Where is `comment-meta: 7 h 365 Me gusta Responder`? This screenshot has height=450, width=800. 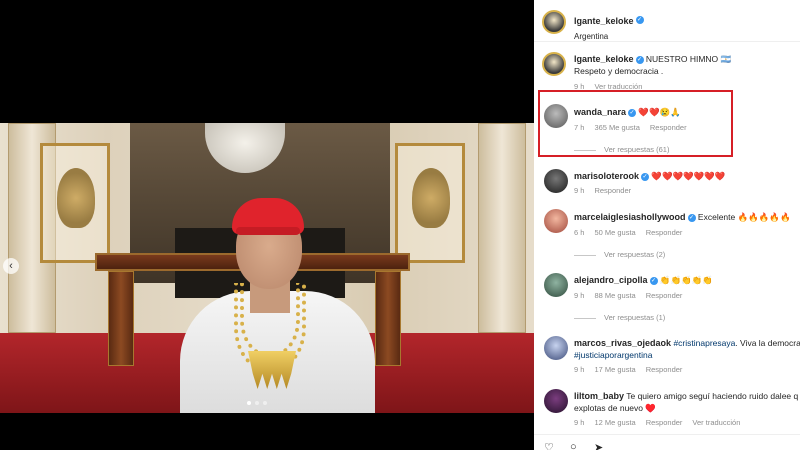
comment-meta: 7 h 365 Me gusta Responder is located at coordinates (630, 127).